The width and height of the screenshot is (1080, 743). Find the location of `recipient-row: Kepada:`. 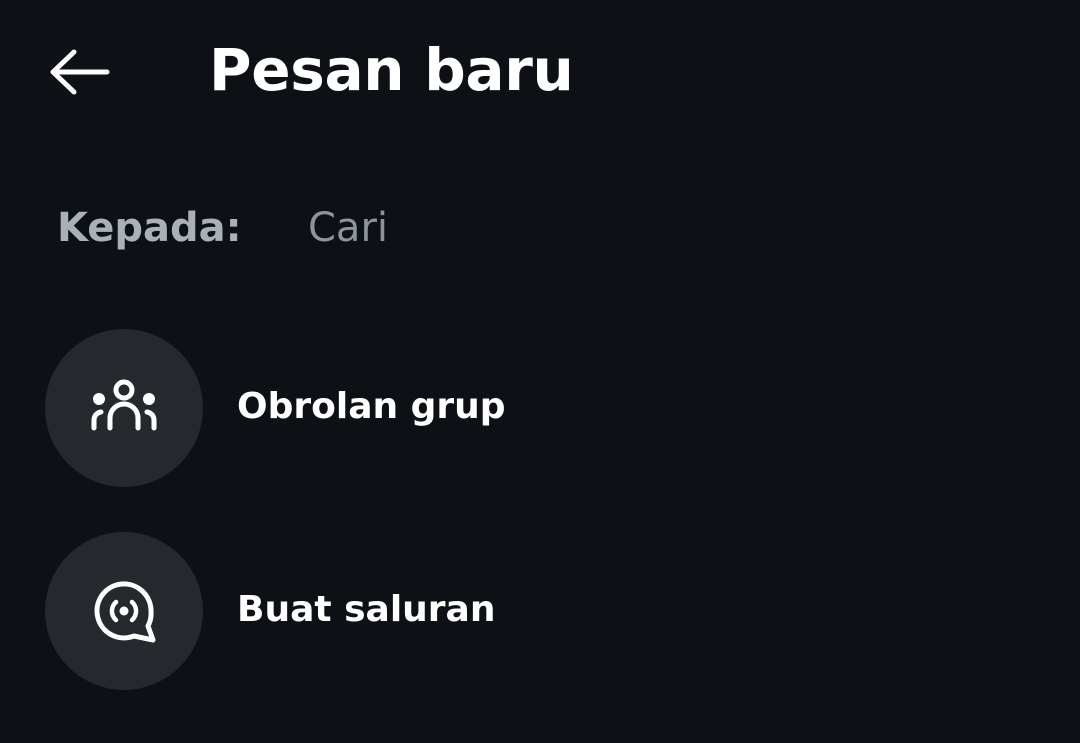

recipient-row: Kepada: is located at coordinates (540, 228).